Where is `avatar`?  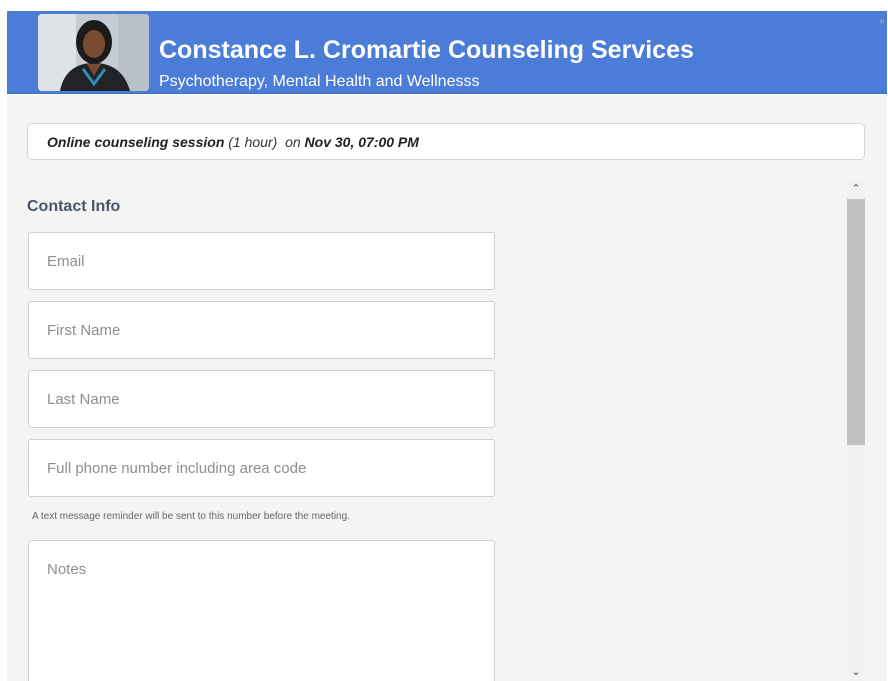 avatar is located at coordinates (93, 52).